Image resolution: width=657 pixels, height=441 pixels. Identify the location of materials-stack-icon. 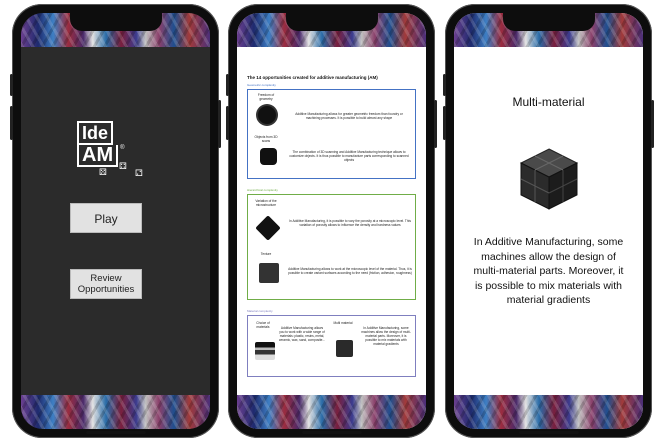
(265, 351).